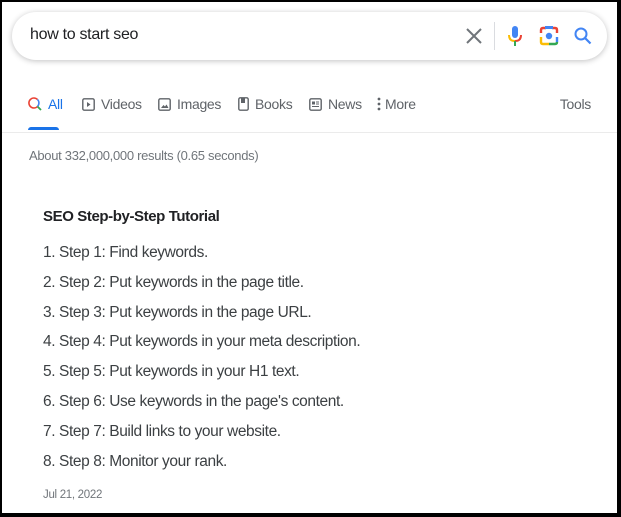  Describe the element at coordinates (515, 36) in the screenshot. I see `microphone-icon` at that location.